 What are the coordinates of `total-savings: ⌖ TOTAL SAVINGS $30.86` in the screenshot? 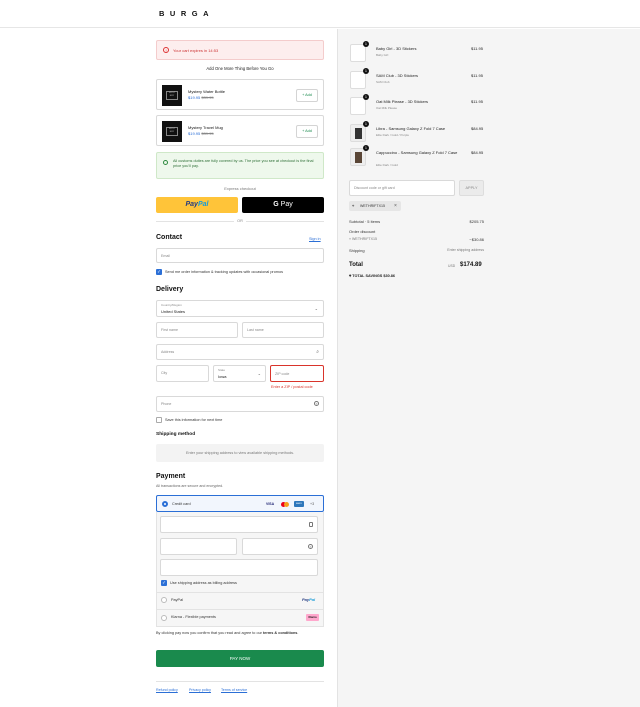 It's located at (372, 276).